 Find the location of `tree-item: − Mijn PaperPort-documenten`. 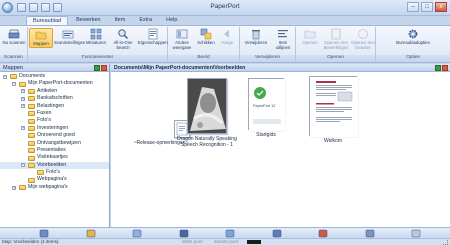

tree-item: − Mijn PaperPort-documenten is located at coordinates (54, 83).